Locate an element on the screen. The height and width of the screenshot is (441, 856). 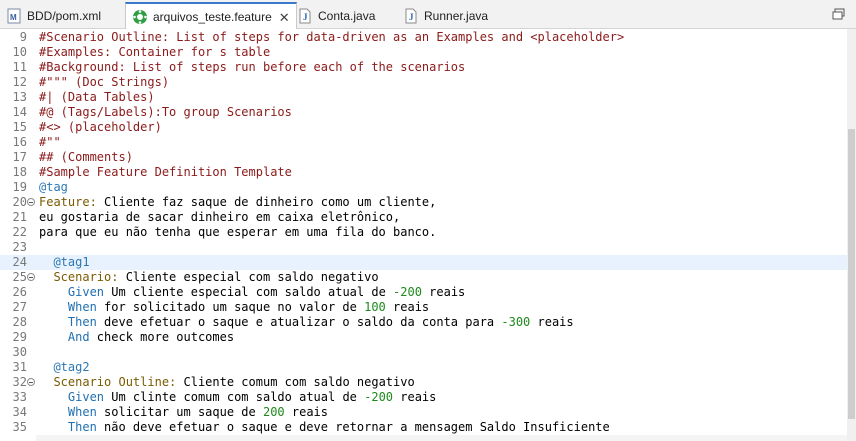
token-num: -200 is located at coordinates (407, 292).